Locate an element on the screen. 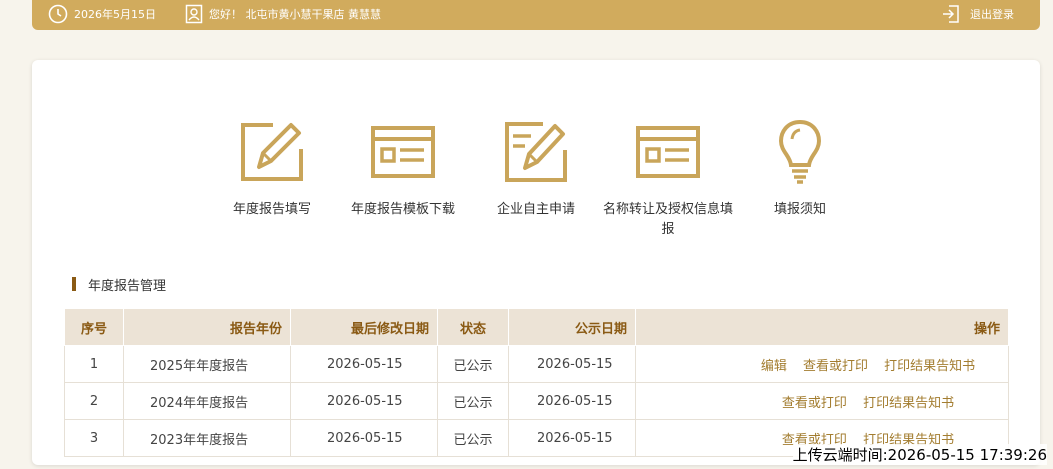 The height and width of the screenshot is (469, 1053). lightbulb-icon is located at coordinates (800, 152).